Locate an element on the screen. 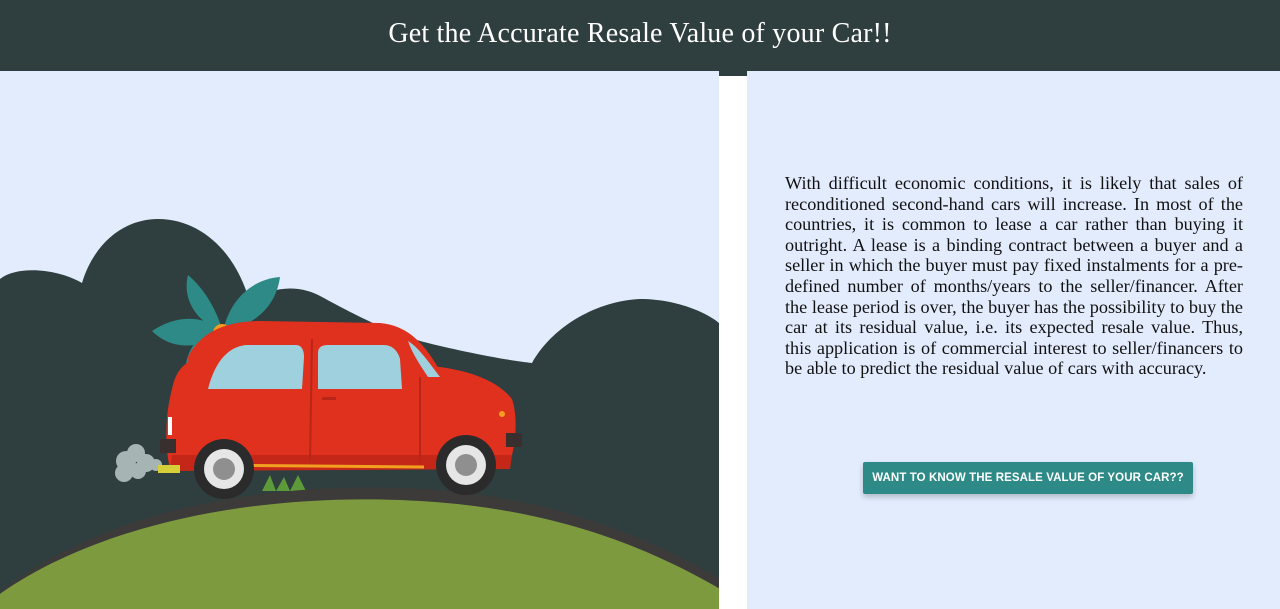  header-divider-tab is located at coordinates (733, 73).